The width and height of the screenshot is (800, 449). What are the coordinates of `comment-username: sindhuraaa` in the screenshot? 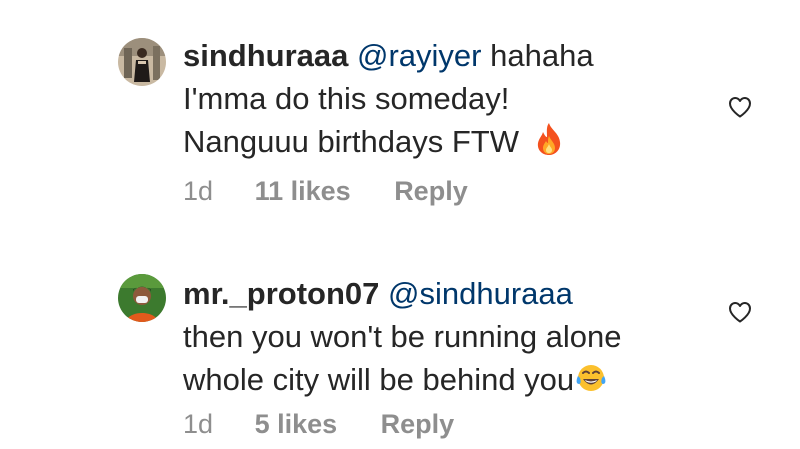 It's located at (265, 55).